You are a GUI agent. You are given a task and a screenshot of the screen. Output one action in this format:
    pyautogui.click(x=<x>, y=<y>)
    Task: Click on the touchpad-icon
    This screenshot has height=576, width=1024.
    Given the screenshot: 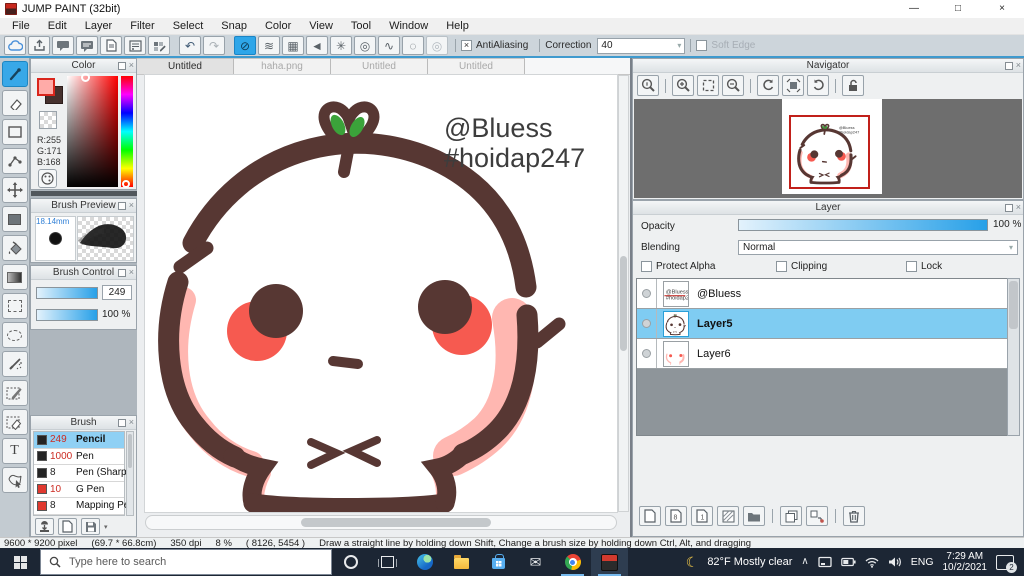 What is the action you would take?
    pyautogui.click(x=825, y=562)
    